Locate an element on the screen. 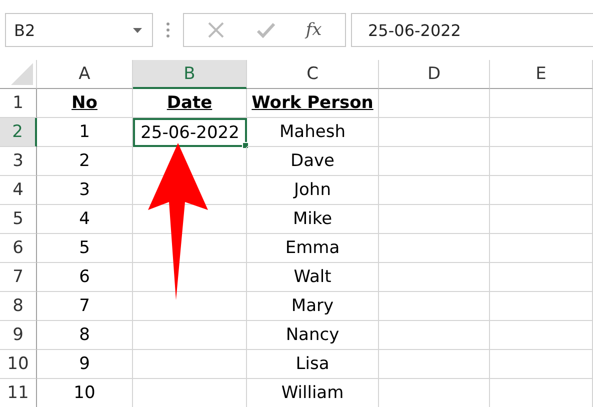 The width and height of the screenshot is (593, 407). row-header: 7 is located at coordinates (18, 277).